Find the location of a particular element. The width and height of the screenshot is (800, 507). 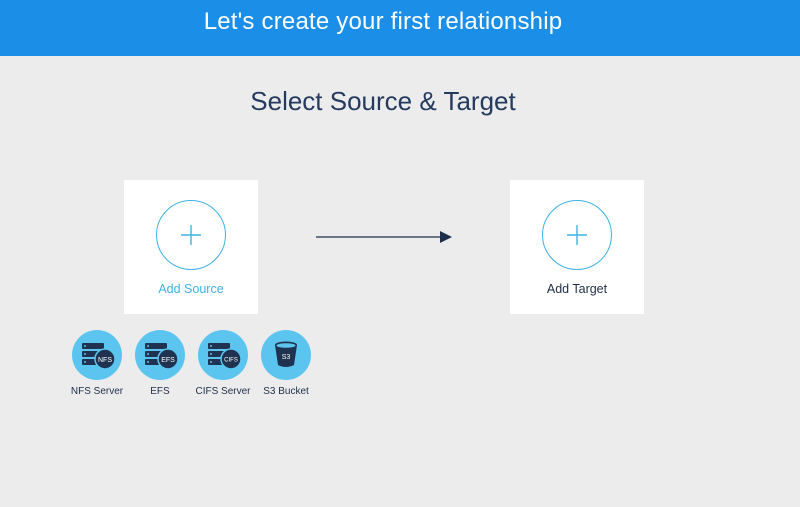

svg-text: EFS is located at coordinates (168, 360).